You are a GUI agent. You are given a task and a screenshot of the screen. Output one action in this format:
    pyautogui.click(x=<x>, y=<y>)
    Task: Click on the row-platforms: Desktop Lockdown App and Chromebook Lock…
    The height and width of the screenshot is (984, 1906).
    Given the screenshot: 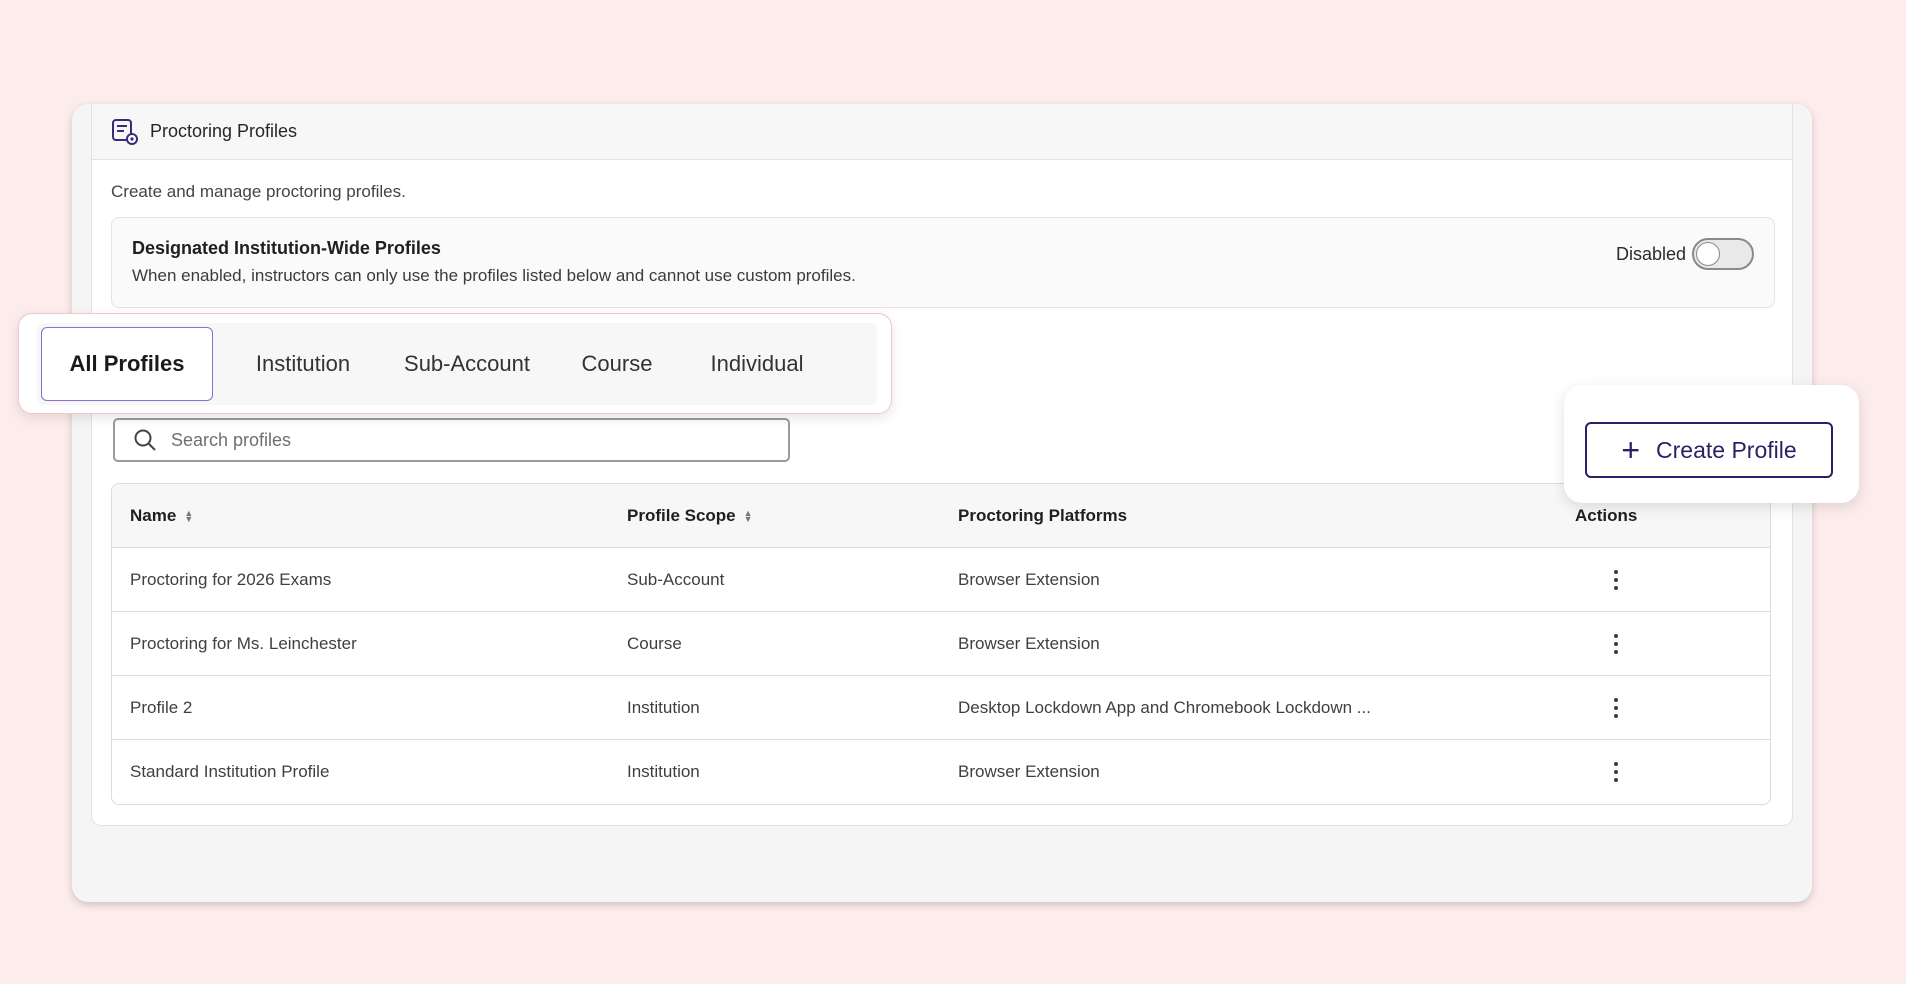 What is the action you would take?
    pyautogui.click(x=1164, y=707)
    